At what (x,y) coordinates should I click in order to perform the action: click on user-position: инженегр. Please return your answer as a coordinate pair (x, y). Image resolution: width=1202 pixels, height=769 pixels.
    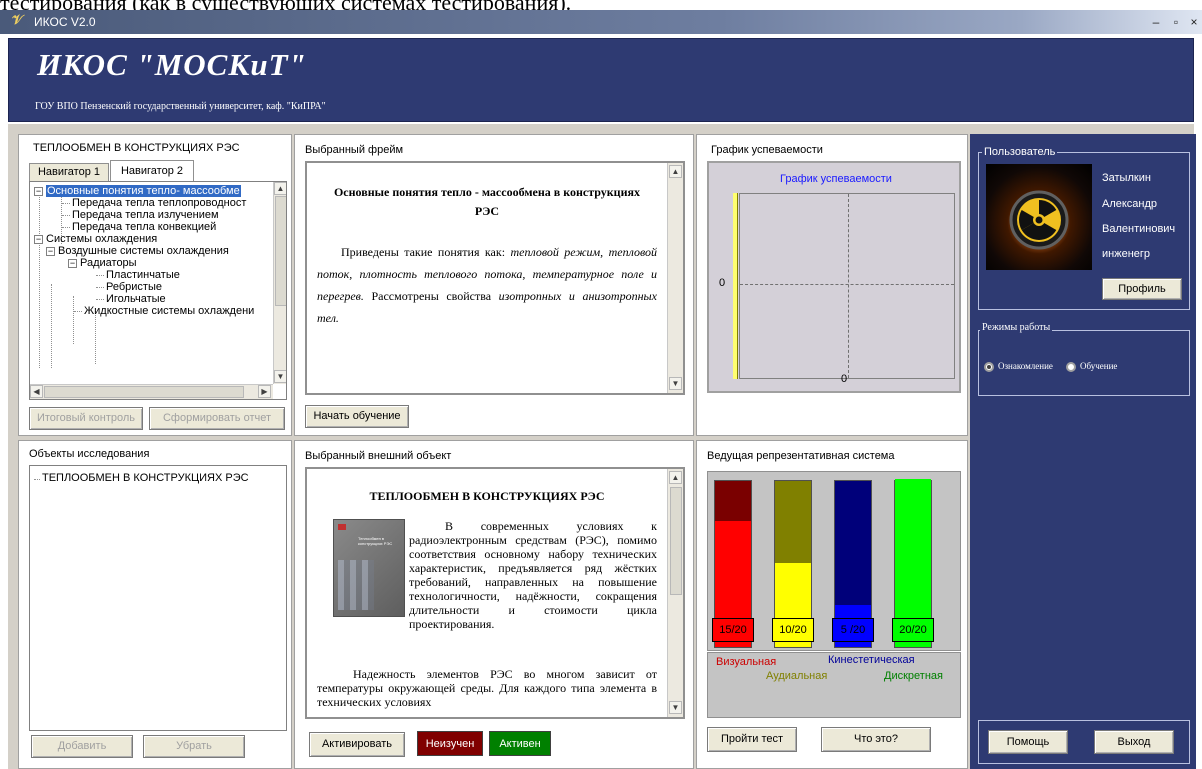
    Looking at the image, I should click on (1126, 254).